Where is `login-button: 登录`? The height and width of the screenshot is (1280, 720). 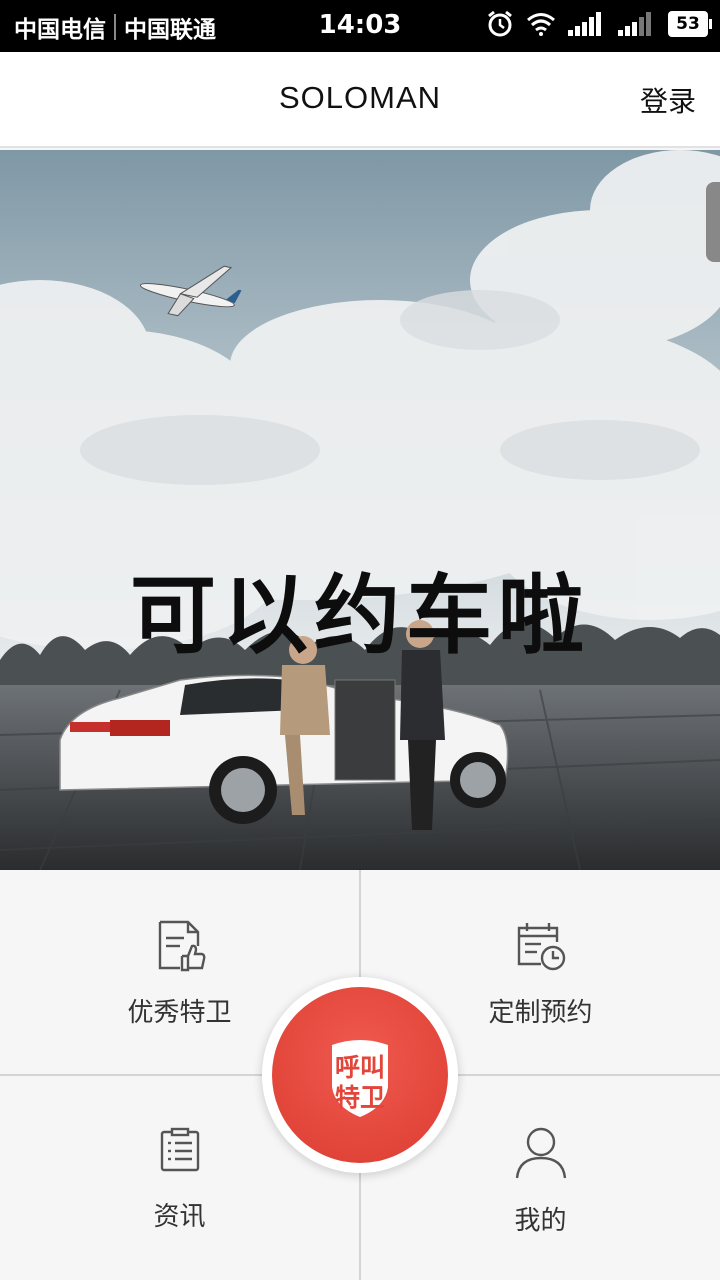
login-button: 登录 is located at coordinates (668, 100).